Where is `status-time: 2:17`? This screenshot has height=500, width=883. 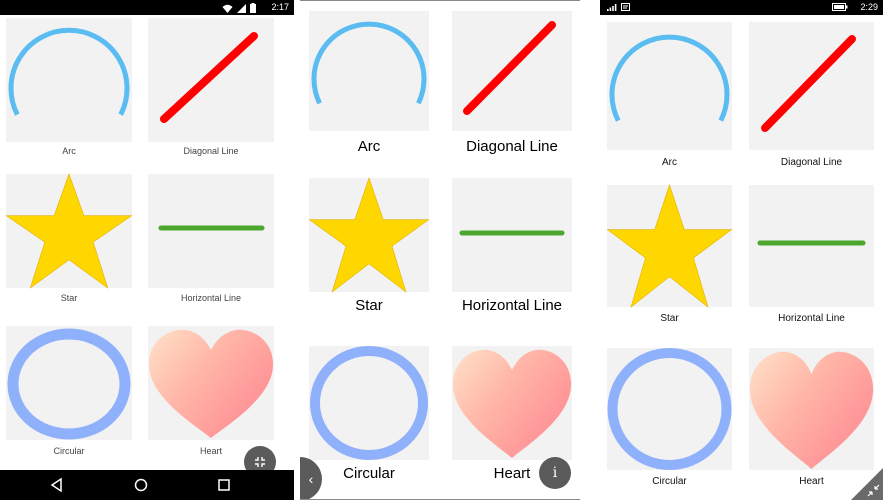
status-time: 2:17 is located at coordinates (280, 7).